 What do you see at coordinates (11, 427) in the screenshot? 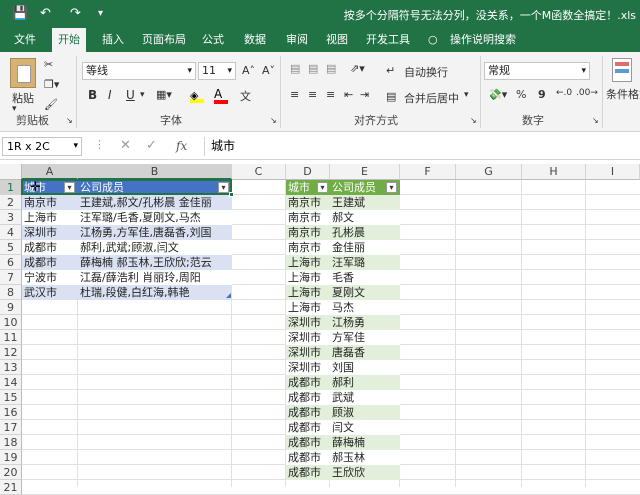
I see `row-header-17: 17` at bounding box center [11, 427].